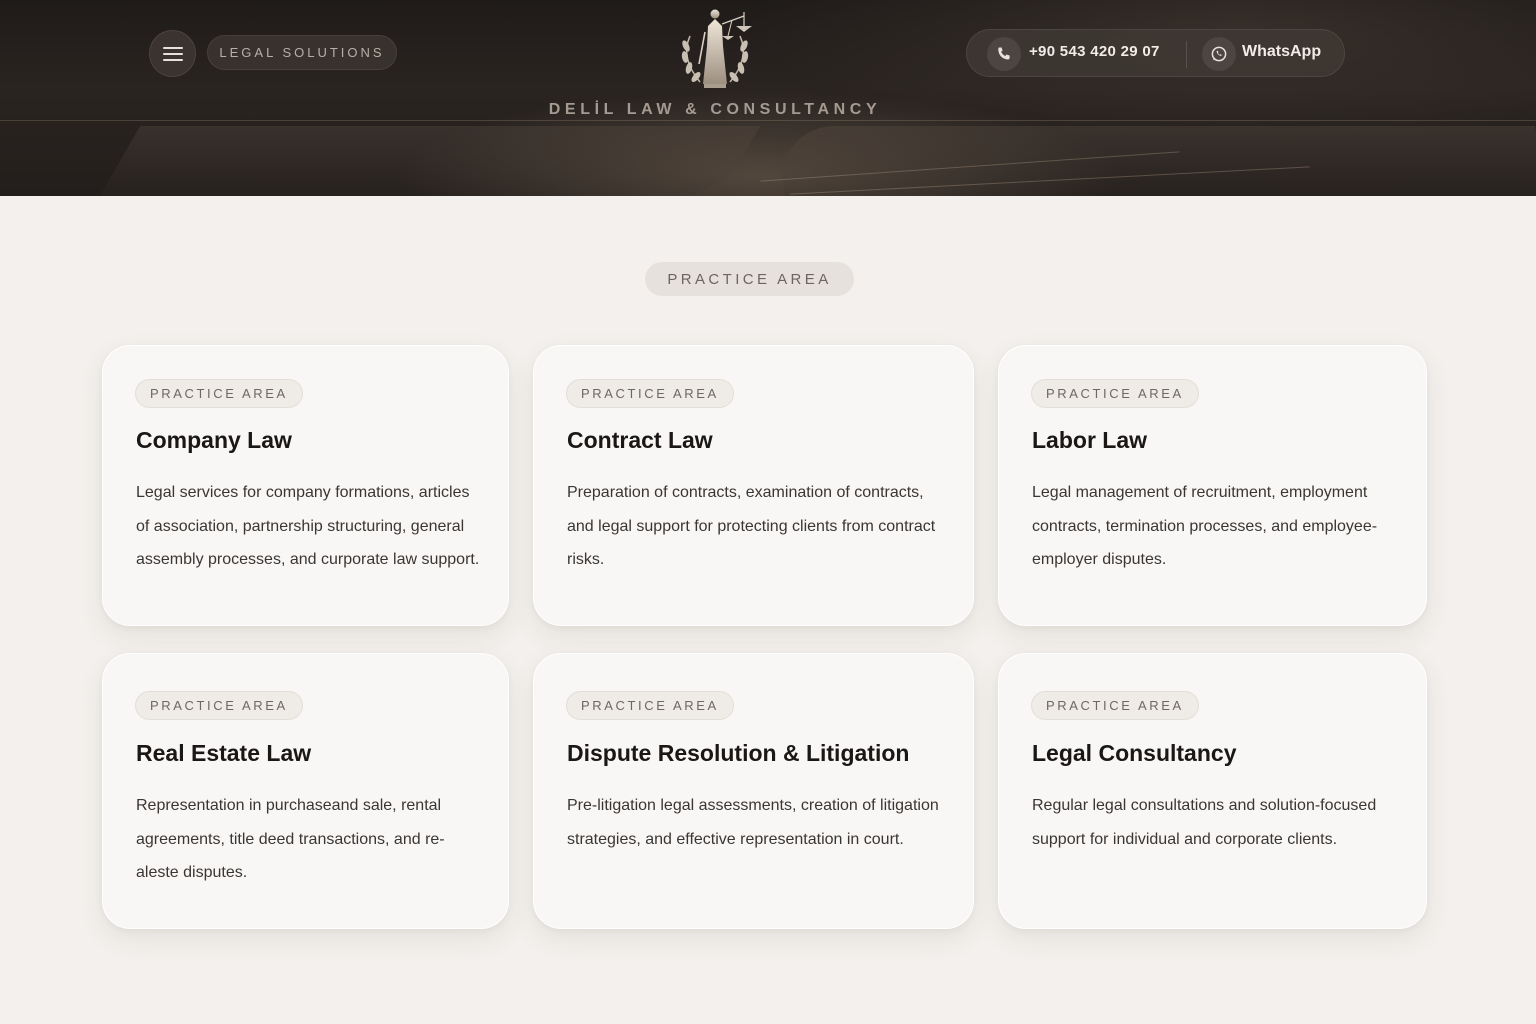  What do you see at coordinates (640, 440) in the screenshot?
I see `card-title: Contract Law` at bounding box center [640, 440].